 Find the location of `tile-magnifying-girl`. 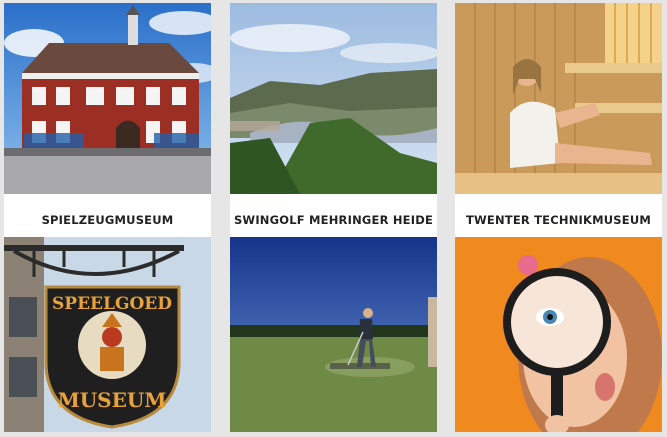

tile-magnifying-girl is located at coordinates (558, 334).